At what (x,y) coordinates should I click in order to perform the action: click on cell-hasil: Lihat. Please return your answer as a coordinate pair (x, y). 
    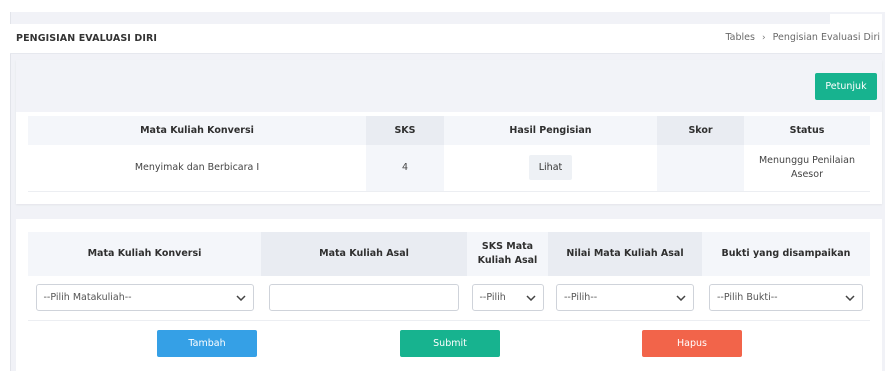
    Looking at the image, I should click on (550, 168).